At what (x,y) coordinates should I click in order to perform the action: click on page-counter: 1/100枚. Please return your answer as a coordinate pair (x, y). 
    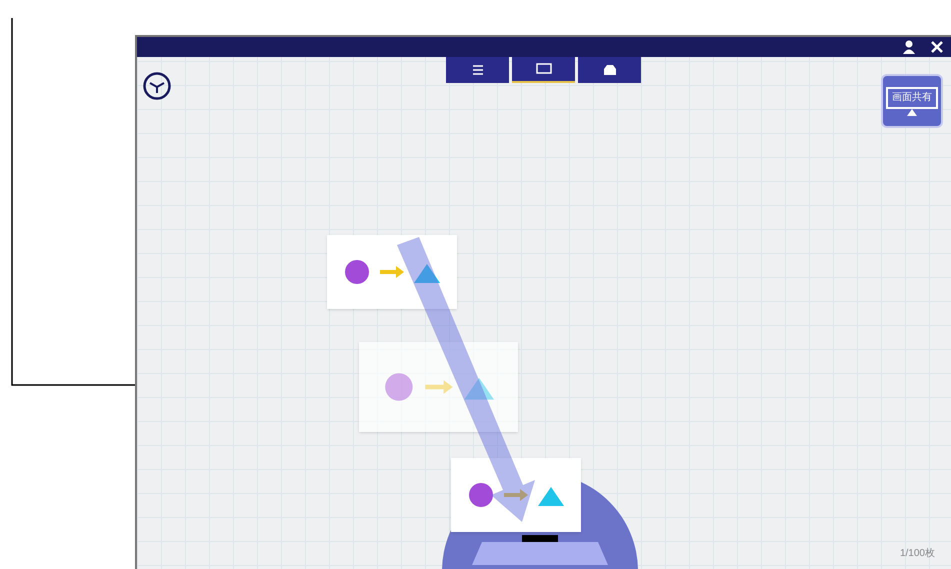
    Looking at the image, I should click on (917, 553).